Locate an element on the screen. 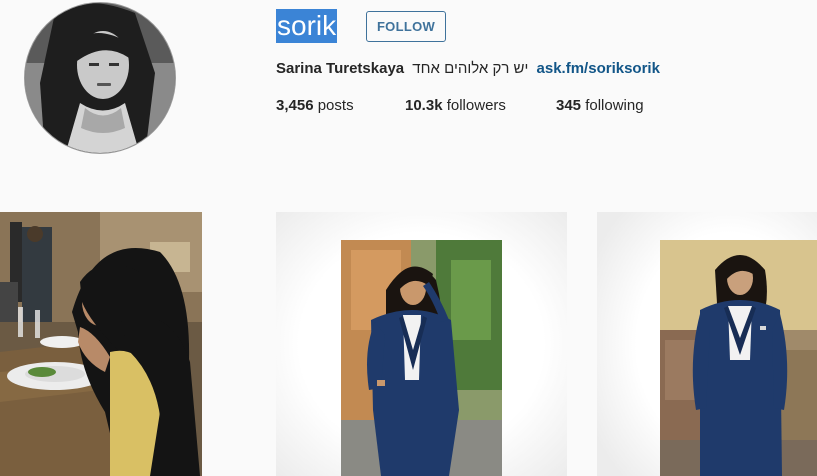 The height and width of the screenshot is (476, 817). following-stat: 345 following is located at coordinates (600, 106).